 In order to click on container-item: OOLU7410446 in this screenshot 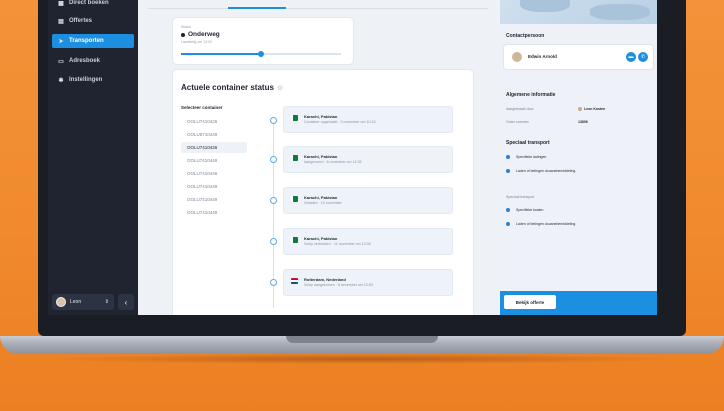, I will do `click(214, 173)`.